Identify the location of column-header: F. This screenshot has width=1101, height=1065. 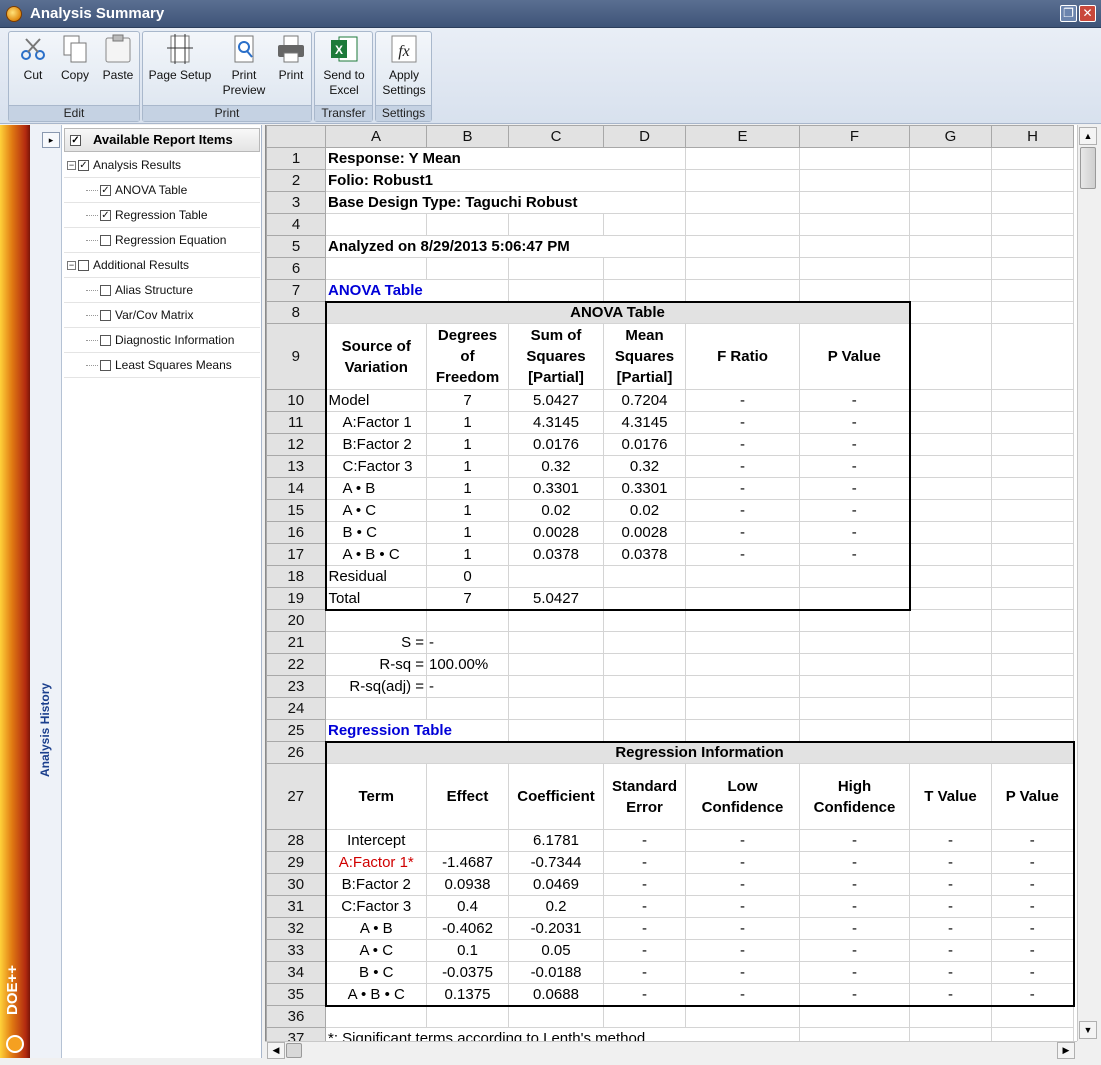
(854, 136).